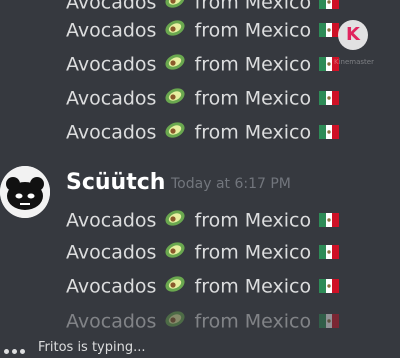 This screenshot has width=400, height=358. Describe the element at coordinates (354, 62) in the screenshot. I see `watermark-text: Kinemaster` at that location.